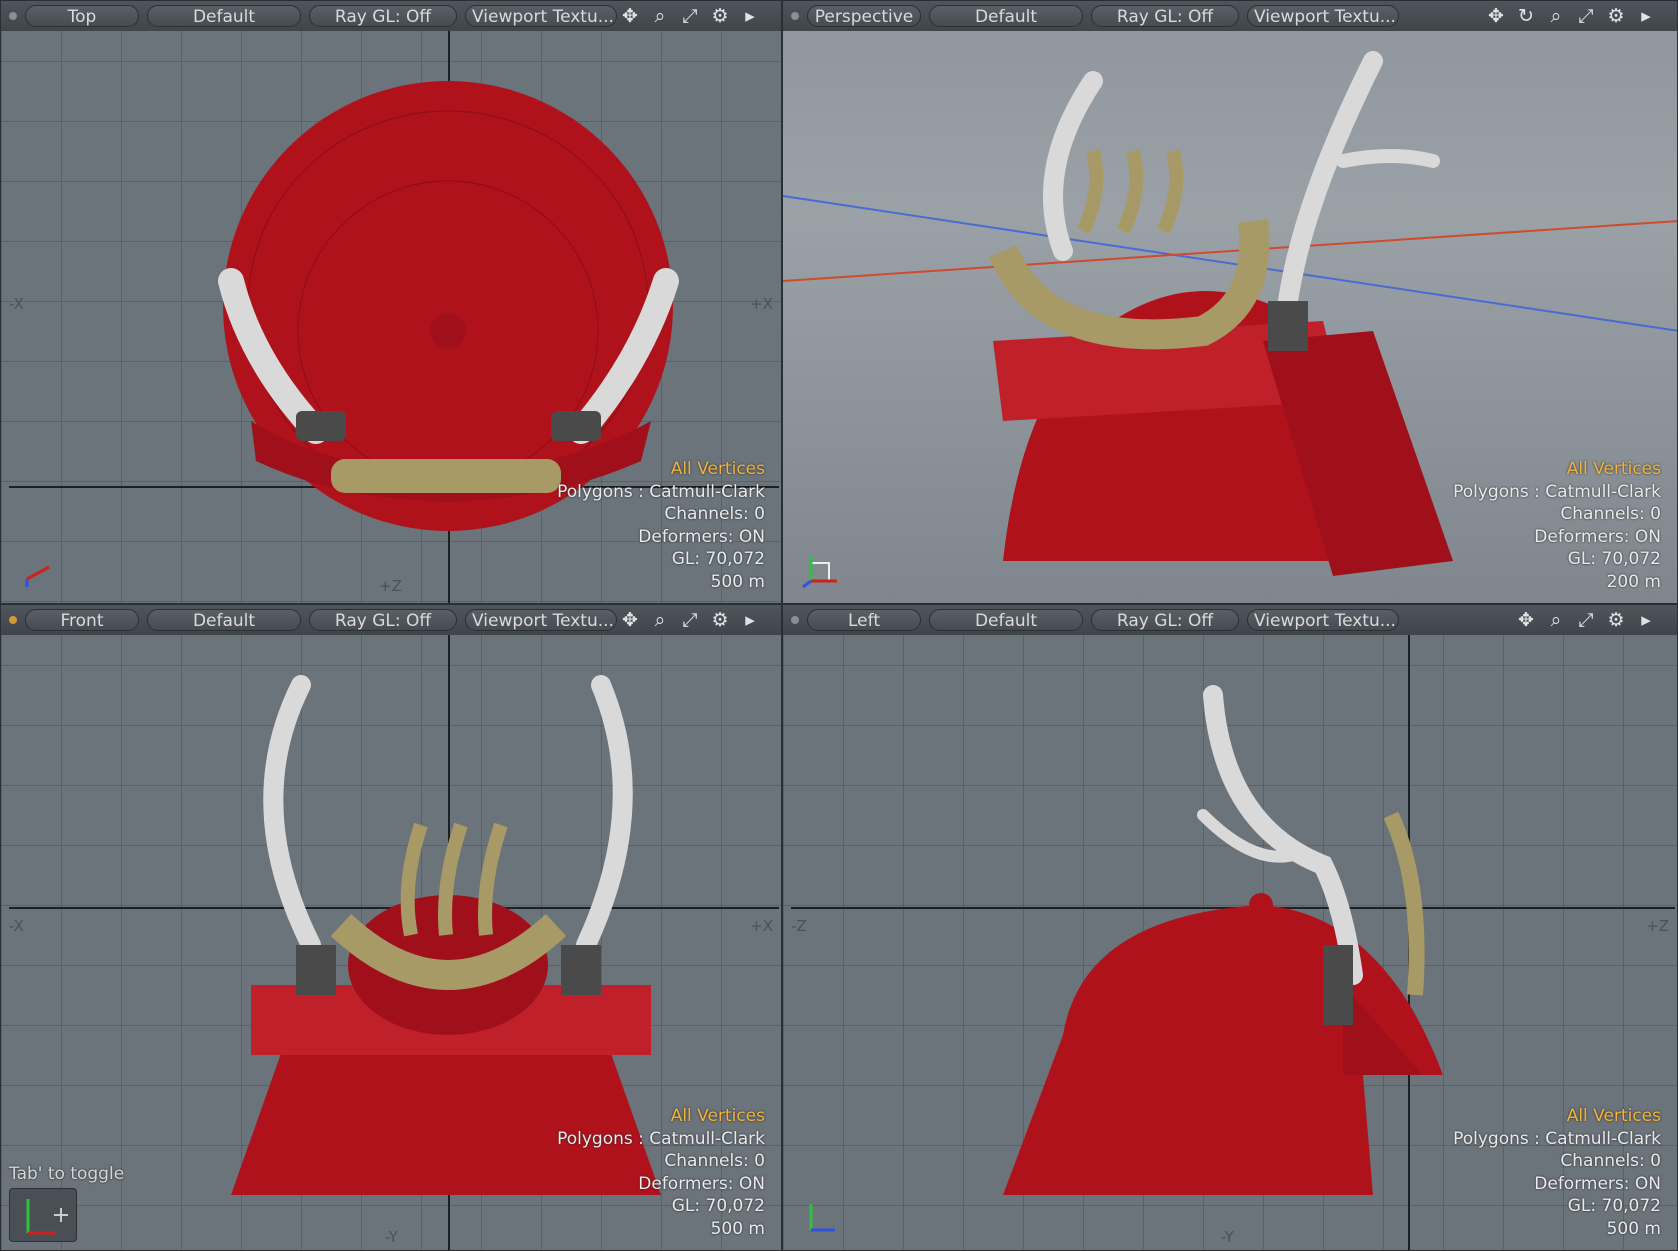 The width and height of the screenshot is (1678, 1251). I want to click on view-type-dropdown: Front, so click(82, 620).